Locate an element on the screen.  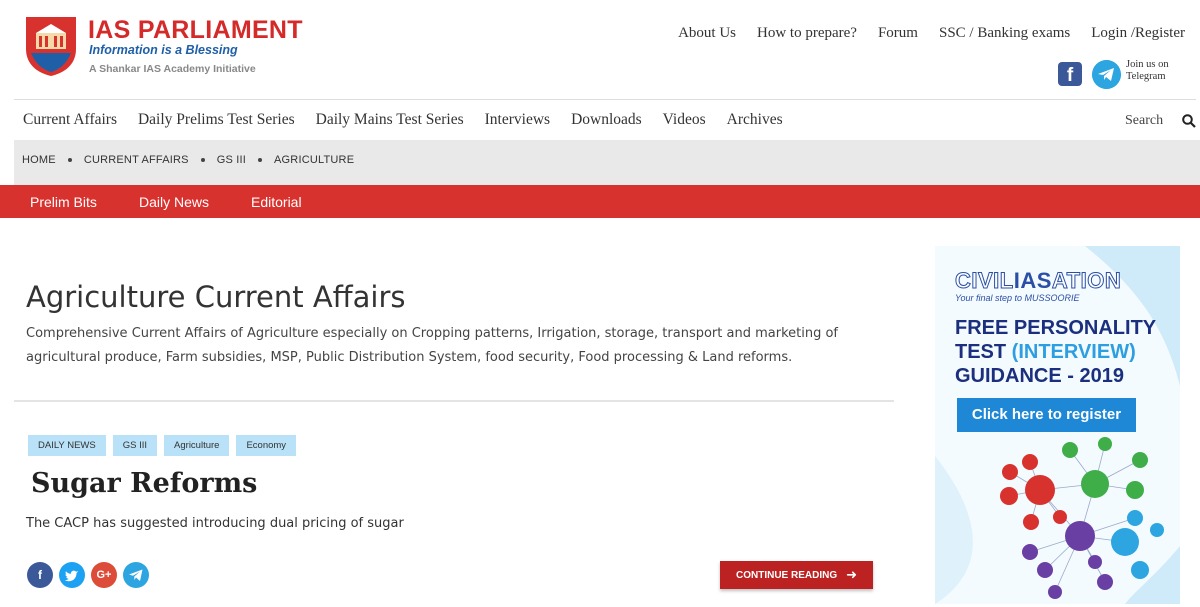
share-facebook-icon: f is located at coordinates (40, 575).